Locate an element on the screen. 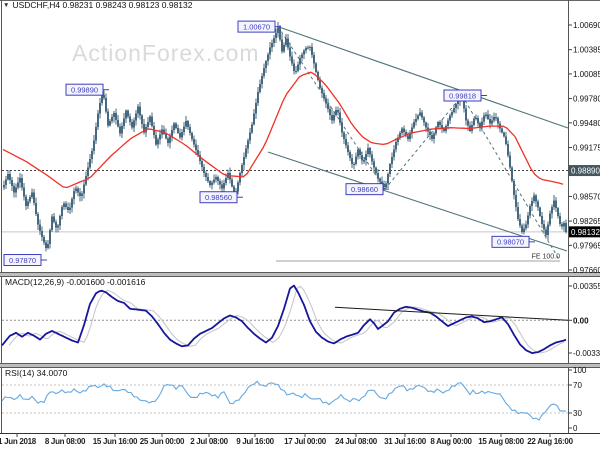  svg-text: 70 is located at coordinates (577, 385).